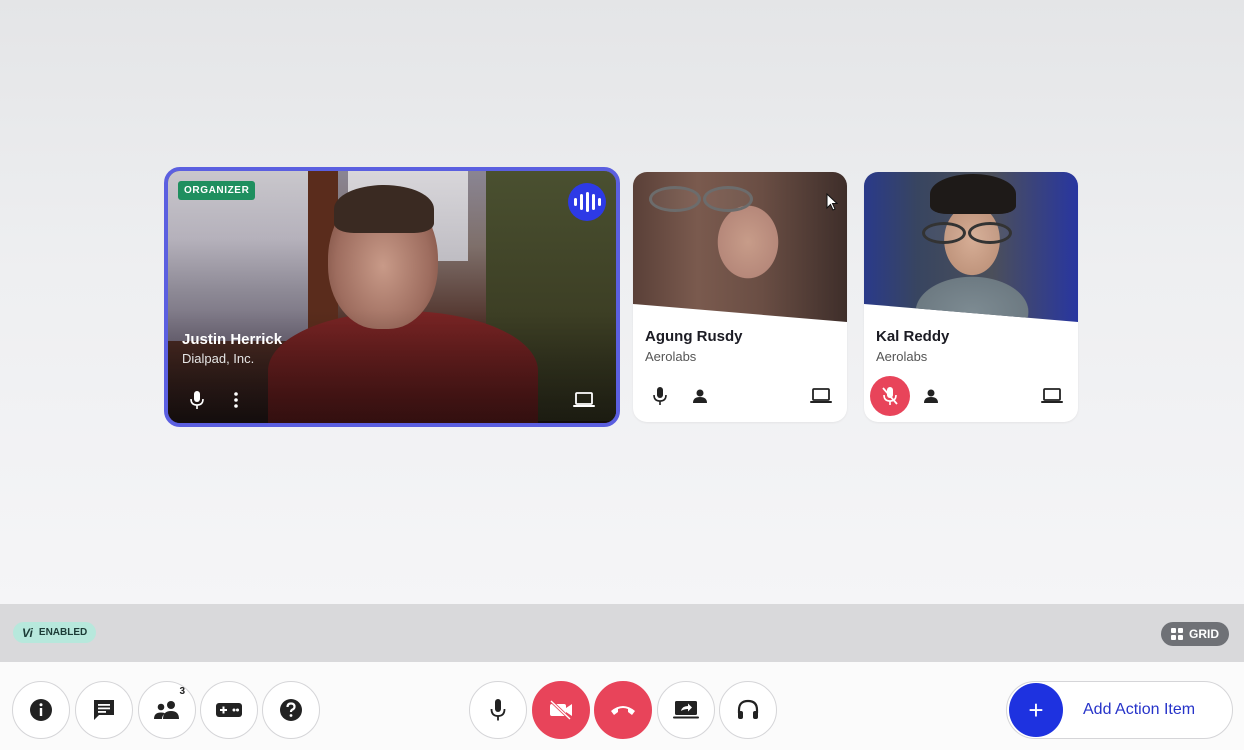 This screenshot has width=1244, height=750. I want to click on participant-tile: Kal Reddy Aerolabs, so click(971, 297).